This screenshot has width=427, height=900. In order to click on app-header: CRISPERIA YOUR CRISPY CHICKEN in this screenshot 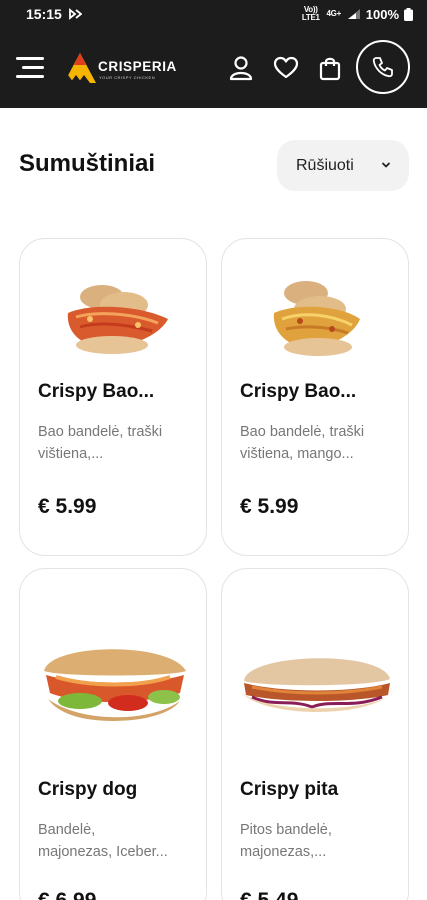, I will do `click(213, 68)`.